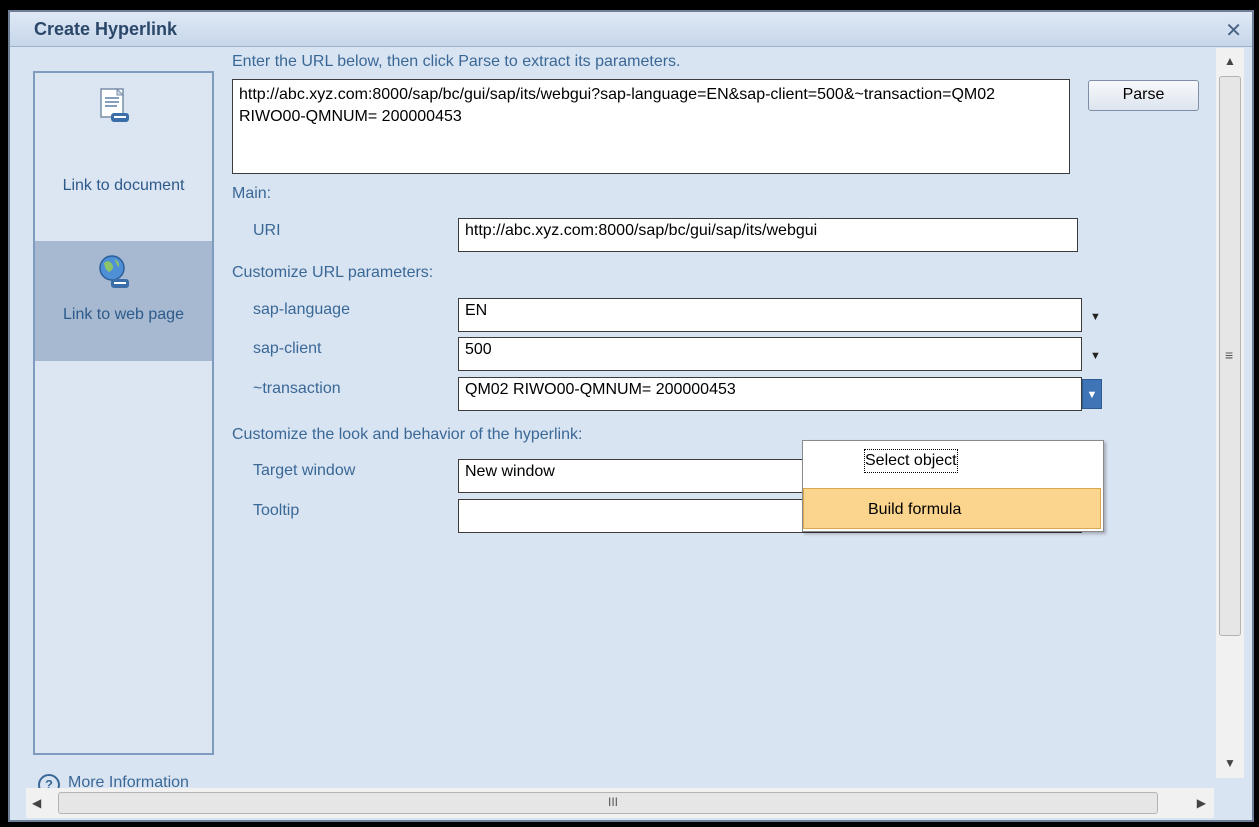 The height and width of the screenshot is (827, 1259). What do you see at coordinates (267, 230) in the screenshot?
I see `uri-label: URI` at bounding box center [267, 230].